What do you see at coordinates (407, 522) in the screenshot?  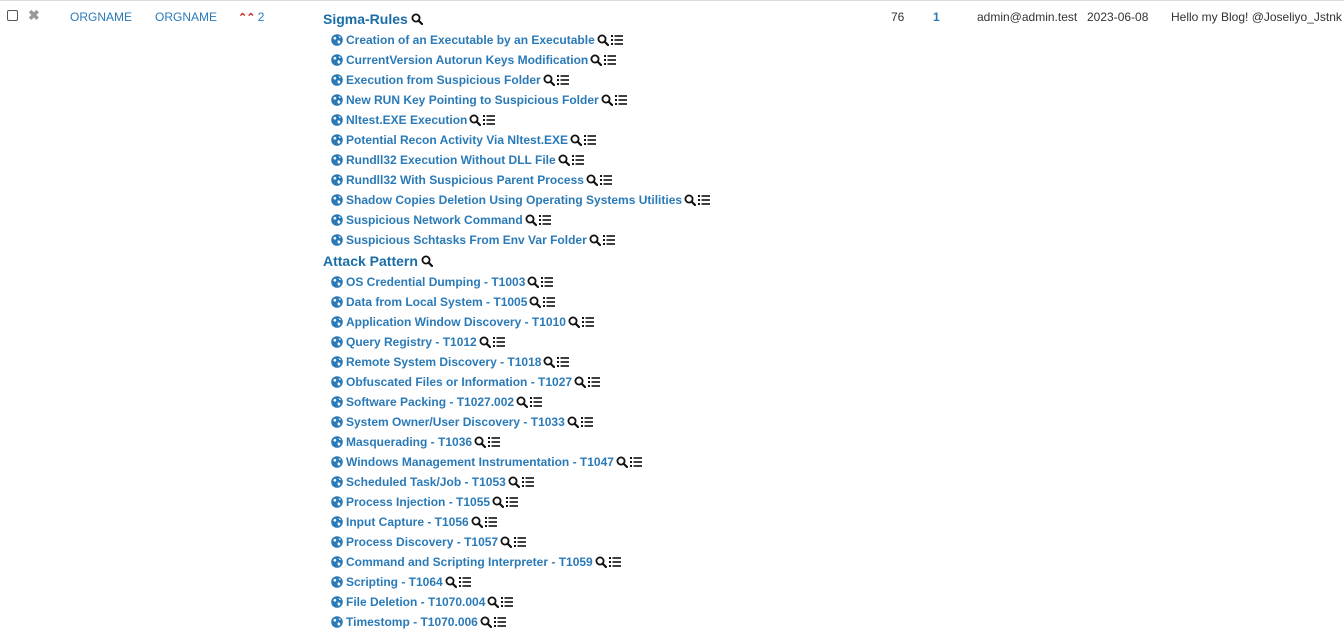 I see `cluster-item-name: Input Capture - T1056` at bounding box center [407, 522].